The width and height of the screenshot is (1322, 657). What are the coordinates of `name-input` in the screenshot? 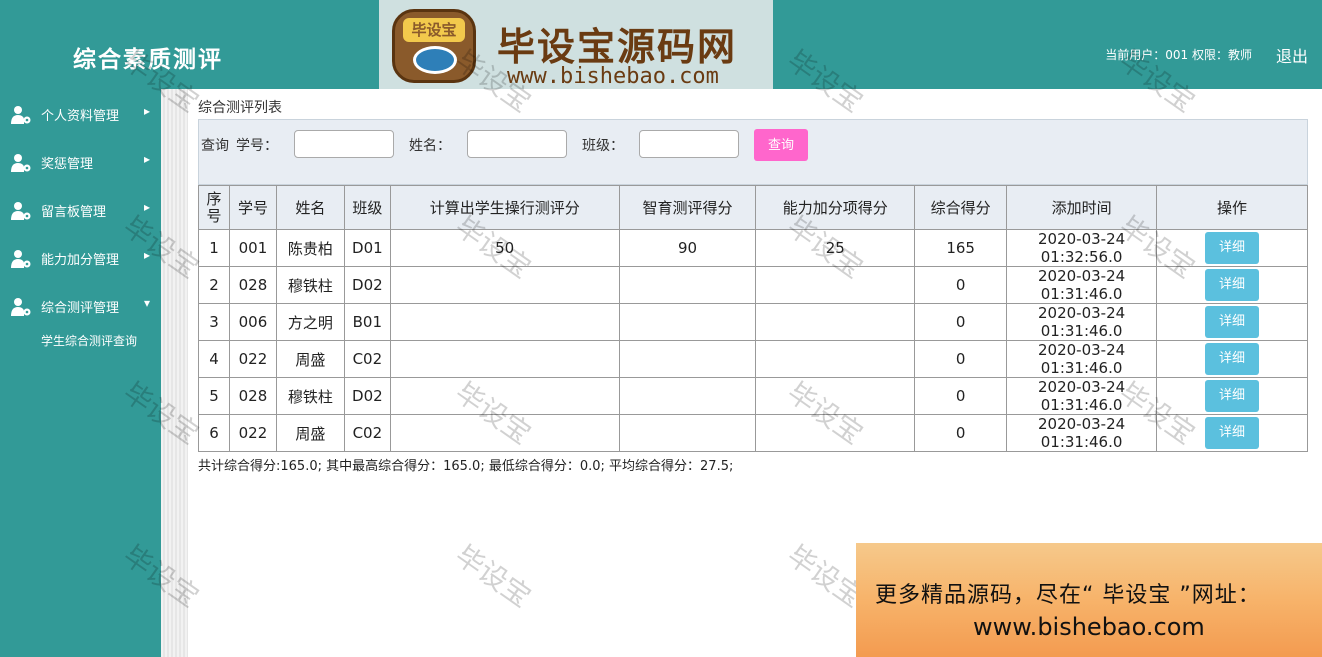 It's located at (517, 144).